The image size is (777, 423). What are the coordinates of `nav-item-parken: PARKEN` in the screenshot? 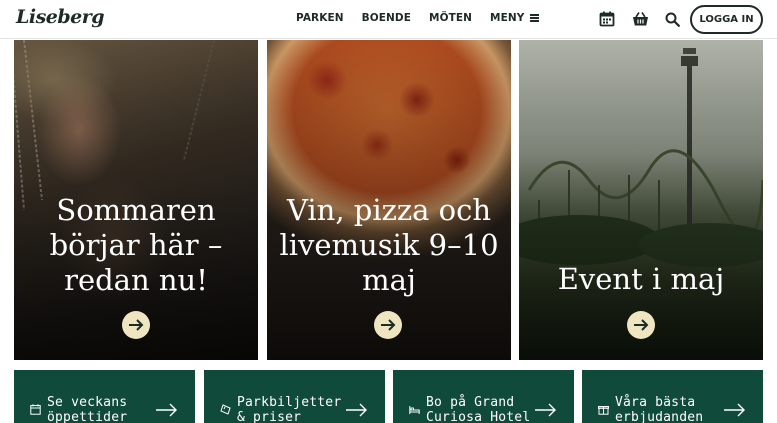 It's located at (320, 18).